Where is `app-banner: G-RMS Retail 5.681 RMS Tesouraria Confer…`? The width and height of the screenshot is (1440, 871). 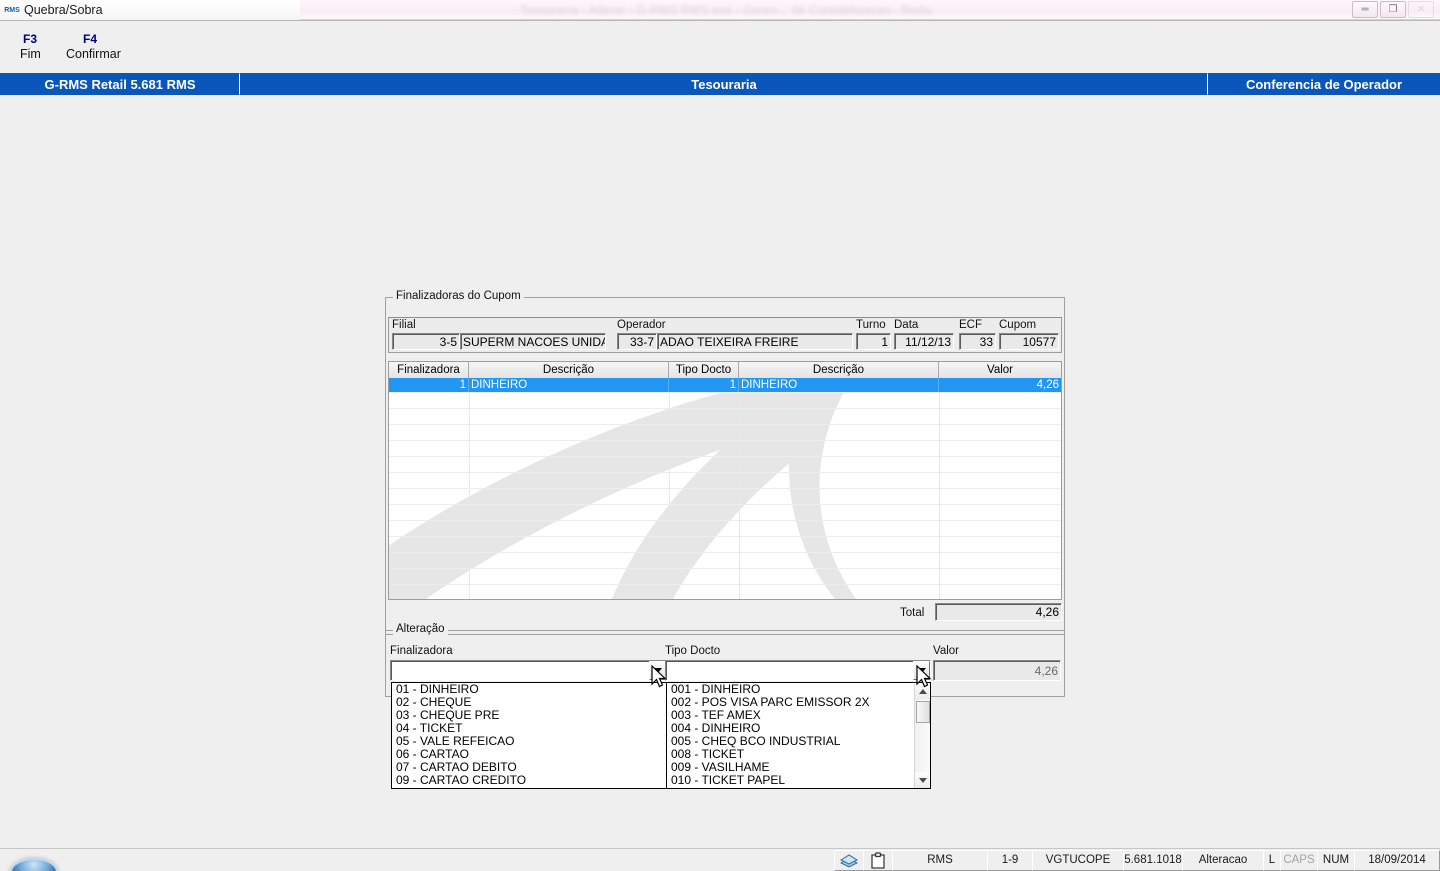 app-banner: G-RMS Retail 5.681 RMS Tesouraria Confer… is located at coordinates (720, 84).